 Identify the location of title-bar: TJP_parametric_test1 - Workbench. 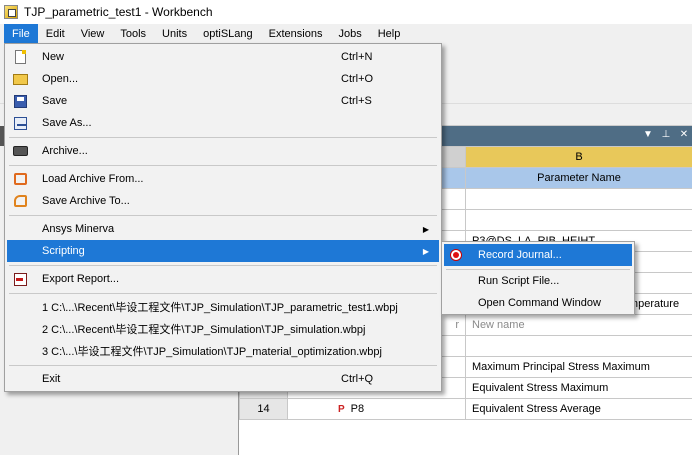
(346, 12).